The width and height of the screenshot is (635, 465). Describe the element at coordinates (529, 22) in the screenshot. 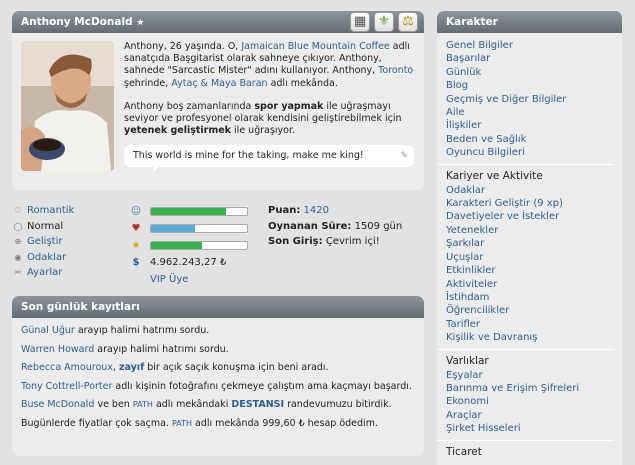

I see `sidebar-header: Karakter` at that location.